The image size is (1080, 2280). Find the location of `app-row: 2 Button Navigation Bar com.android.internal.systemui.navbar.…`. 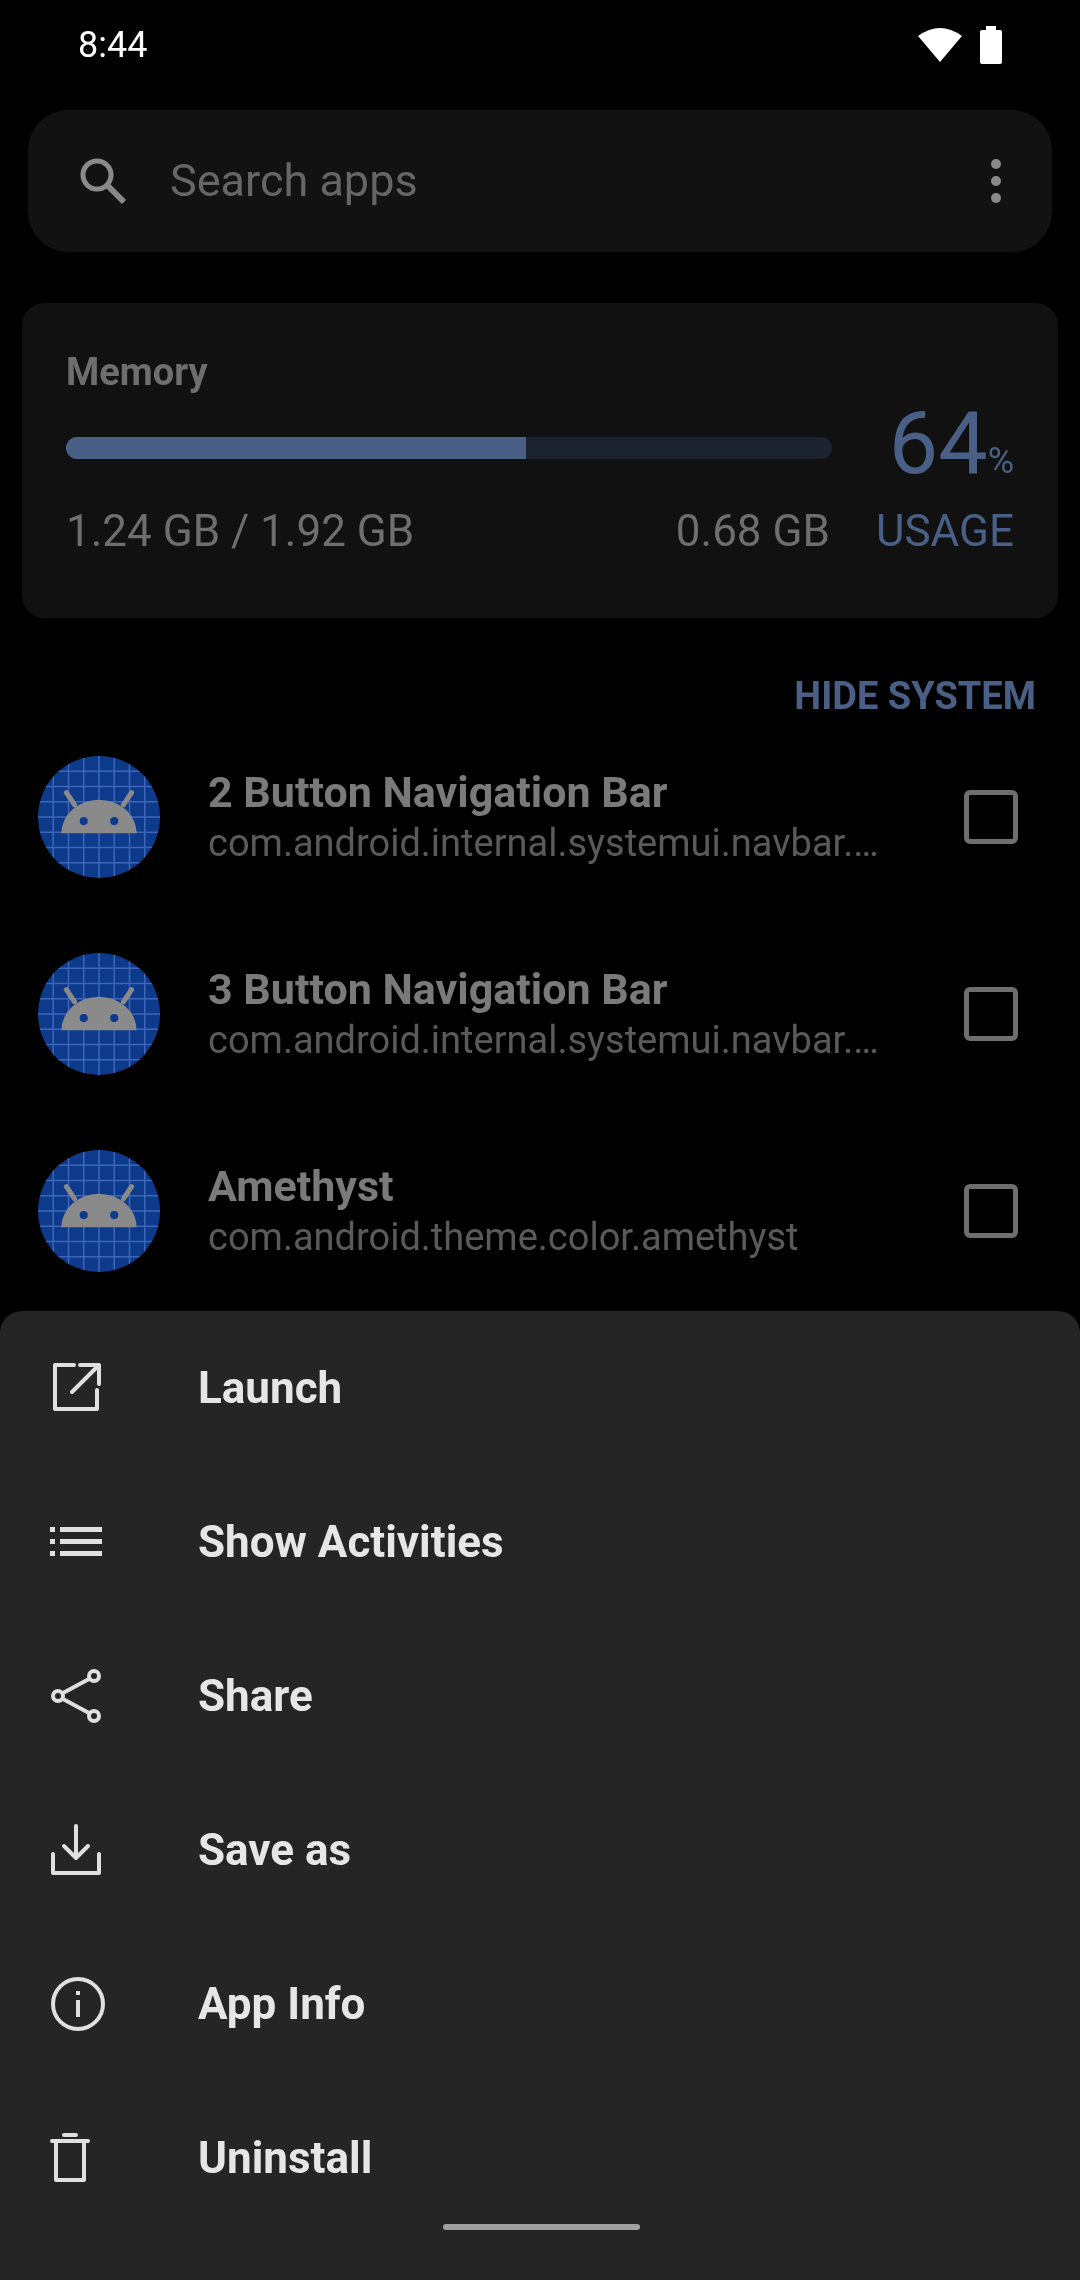

app-row: 2 Button Navigation Bar com.android.internal.systemui.navbar.… is located at coordinates (540, 816).